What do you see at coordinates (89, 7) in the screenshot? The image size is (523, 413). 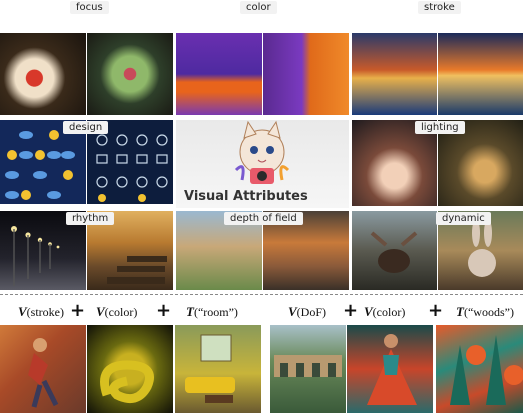 I see `focus-label: focus` at bounding box center [89, 7].